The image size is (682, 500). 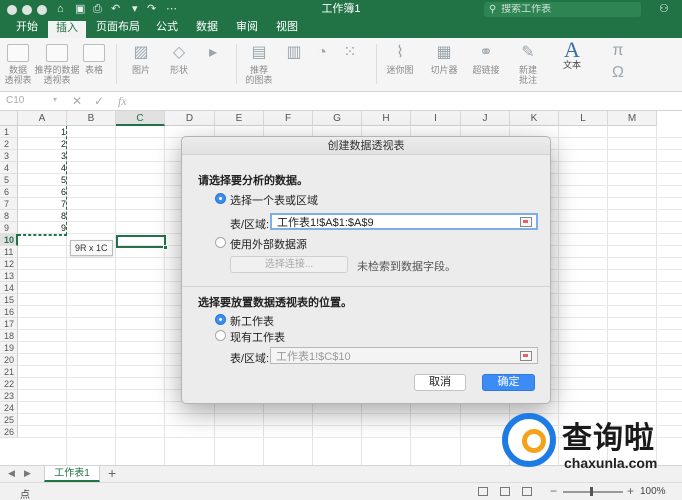 I want to click on insert-function-icon: fx, so click(x=122, y=101).